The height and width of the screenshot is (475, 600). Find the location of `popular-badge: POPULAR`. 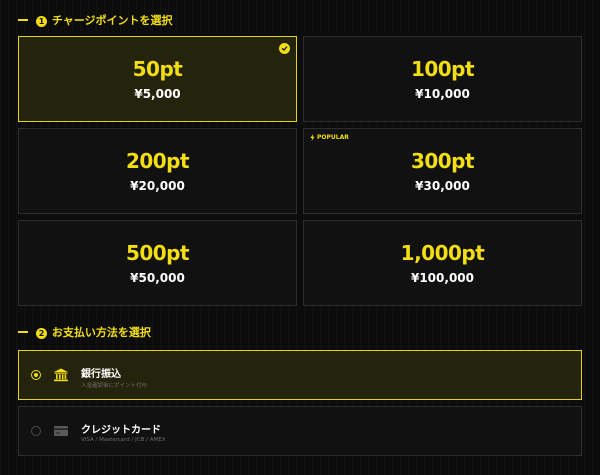

popular-badge: POPULAR is located at coordinates (329, 137).